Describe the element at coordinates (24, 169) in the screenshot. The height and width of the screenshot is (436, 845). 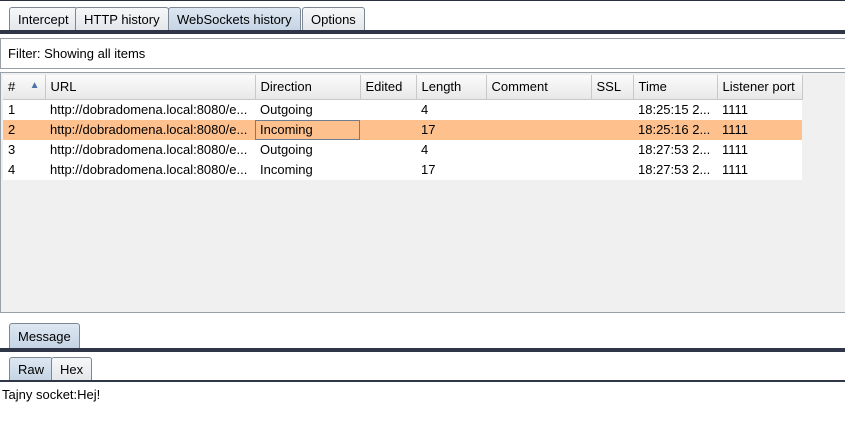
I see `cell-number: 4` at that location.